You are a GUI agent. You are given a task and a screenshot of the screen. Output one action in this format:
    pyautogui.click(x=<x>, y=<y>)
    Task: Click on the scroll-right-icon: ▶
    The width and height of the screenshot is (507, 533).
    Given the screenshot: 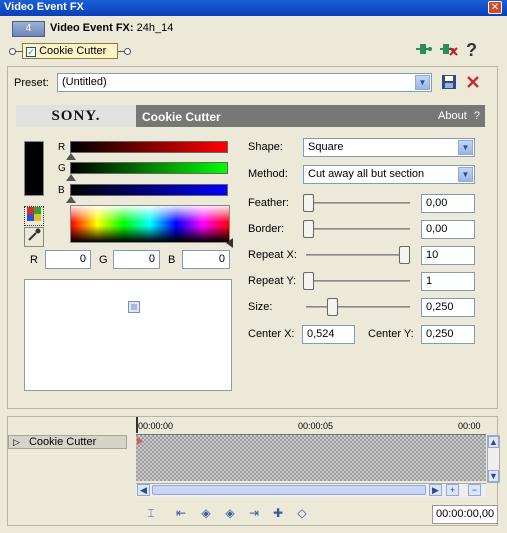 What is the action you would take?
    pyautogui.click(x=435, y=490)
    